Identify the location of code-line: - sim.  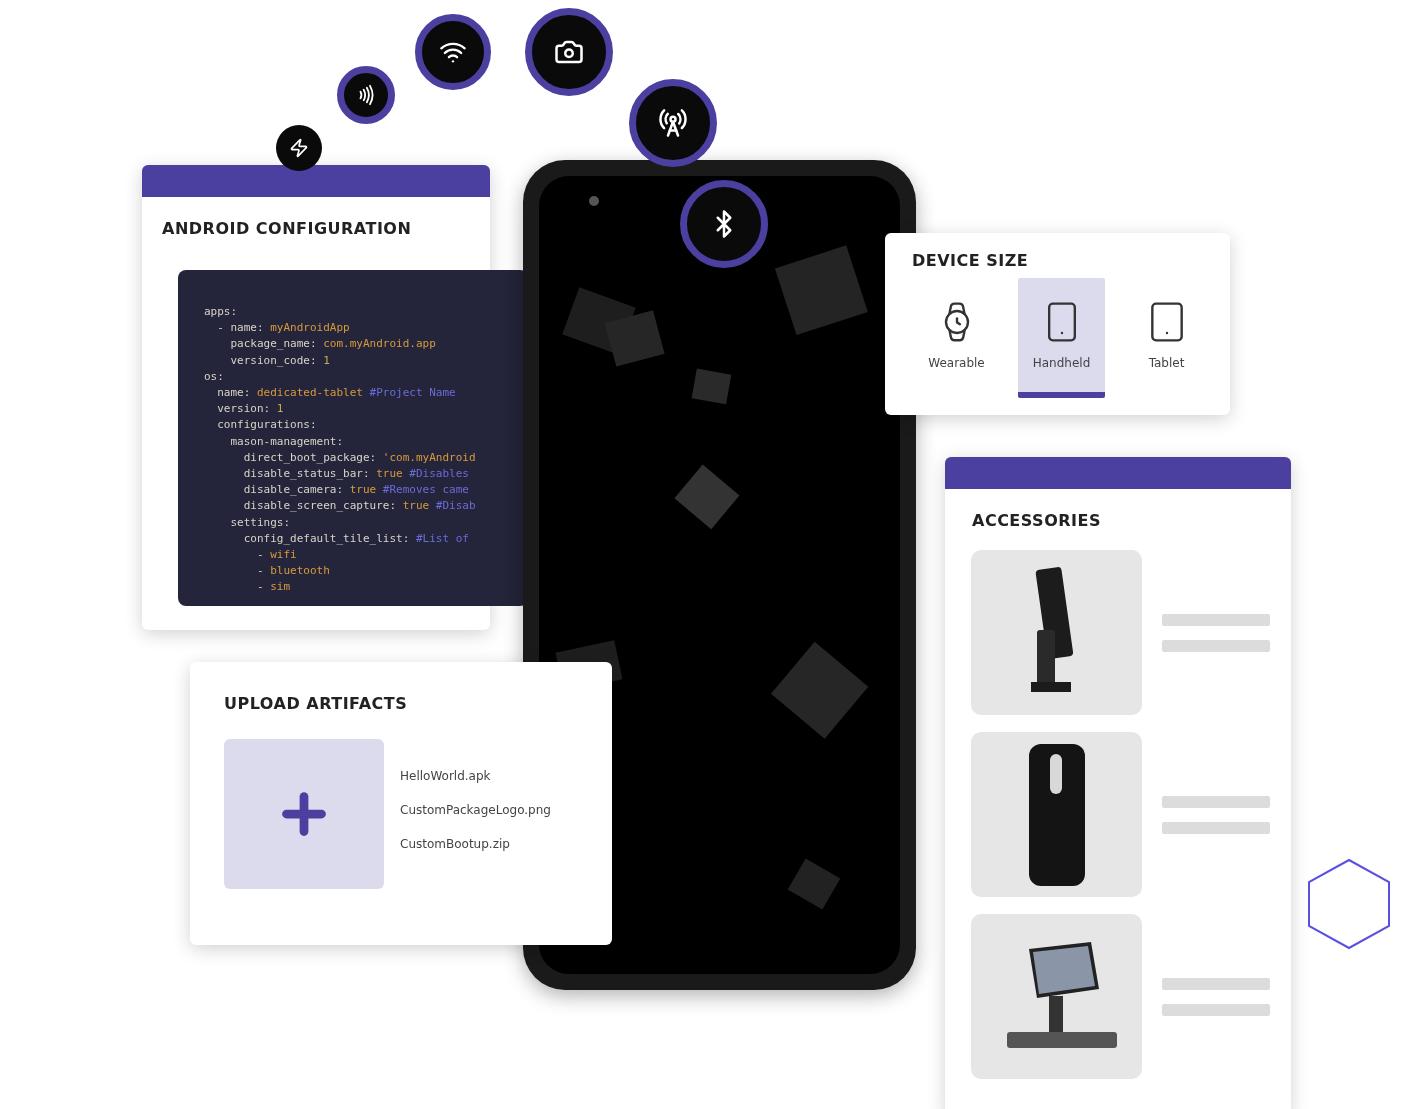
(273, 587).